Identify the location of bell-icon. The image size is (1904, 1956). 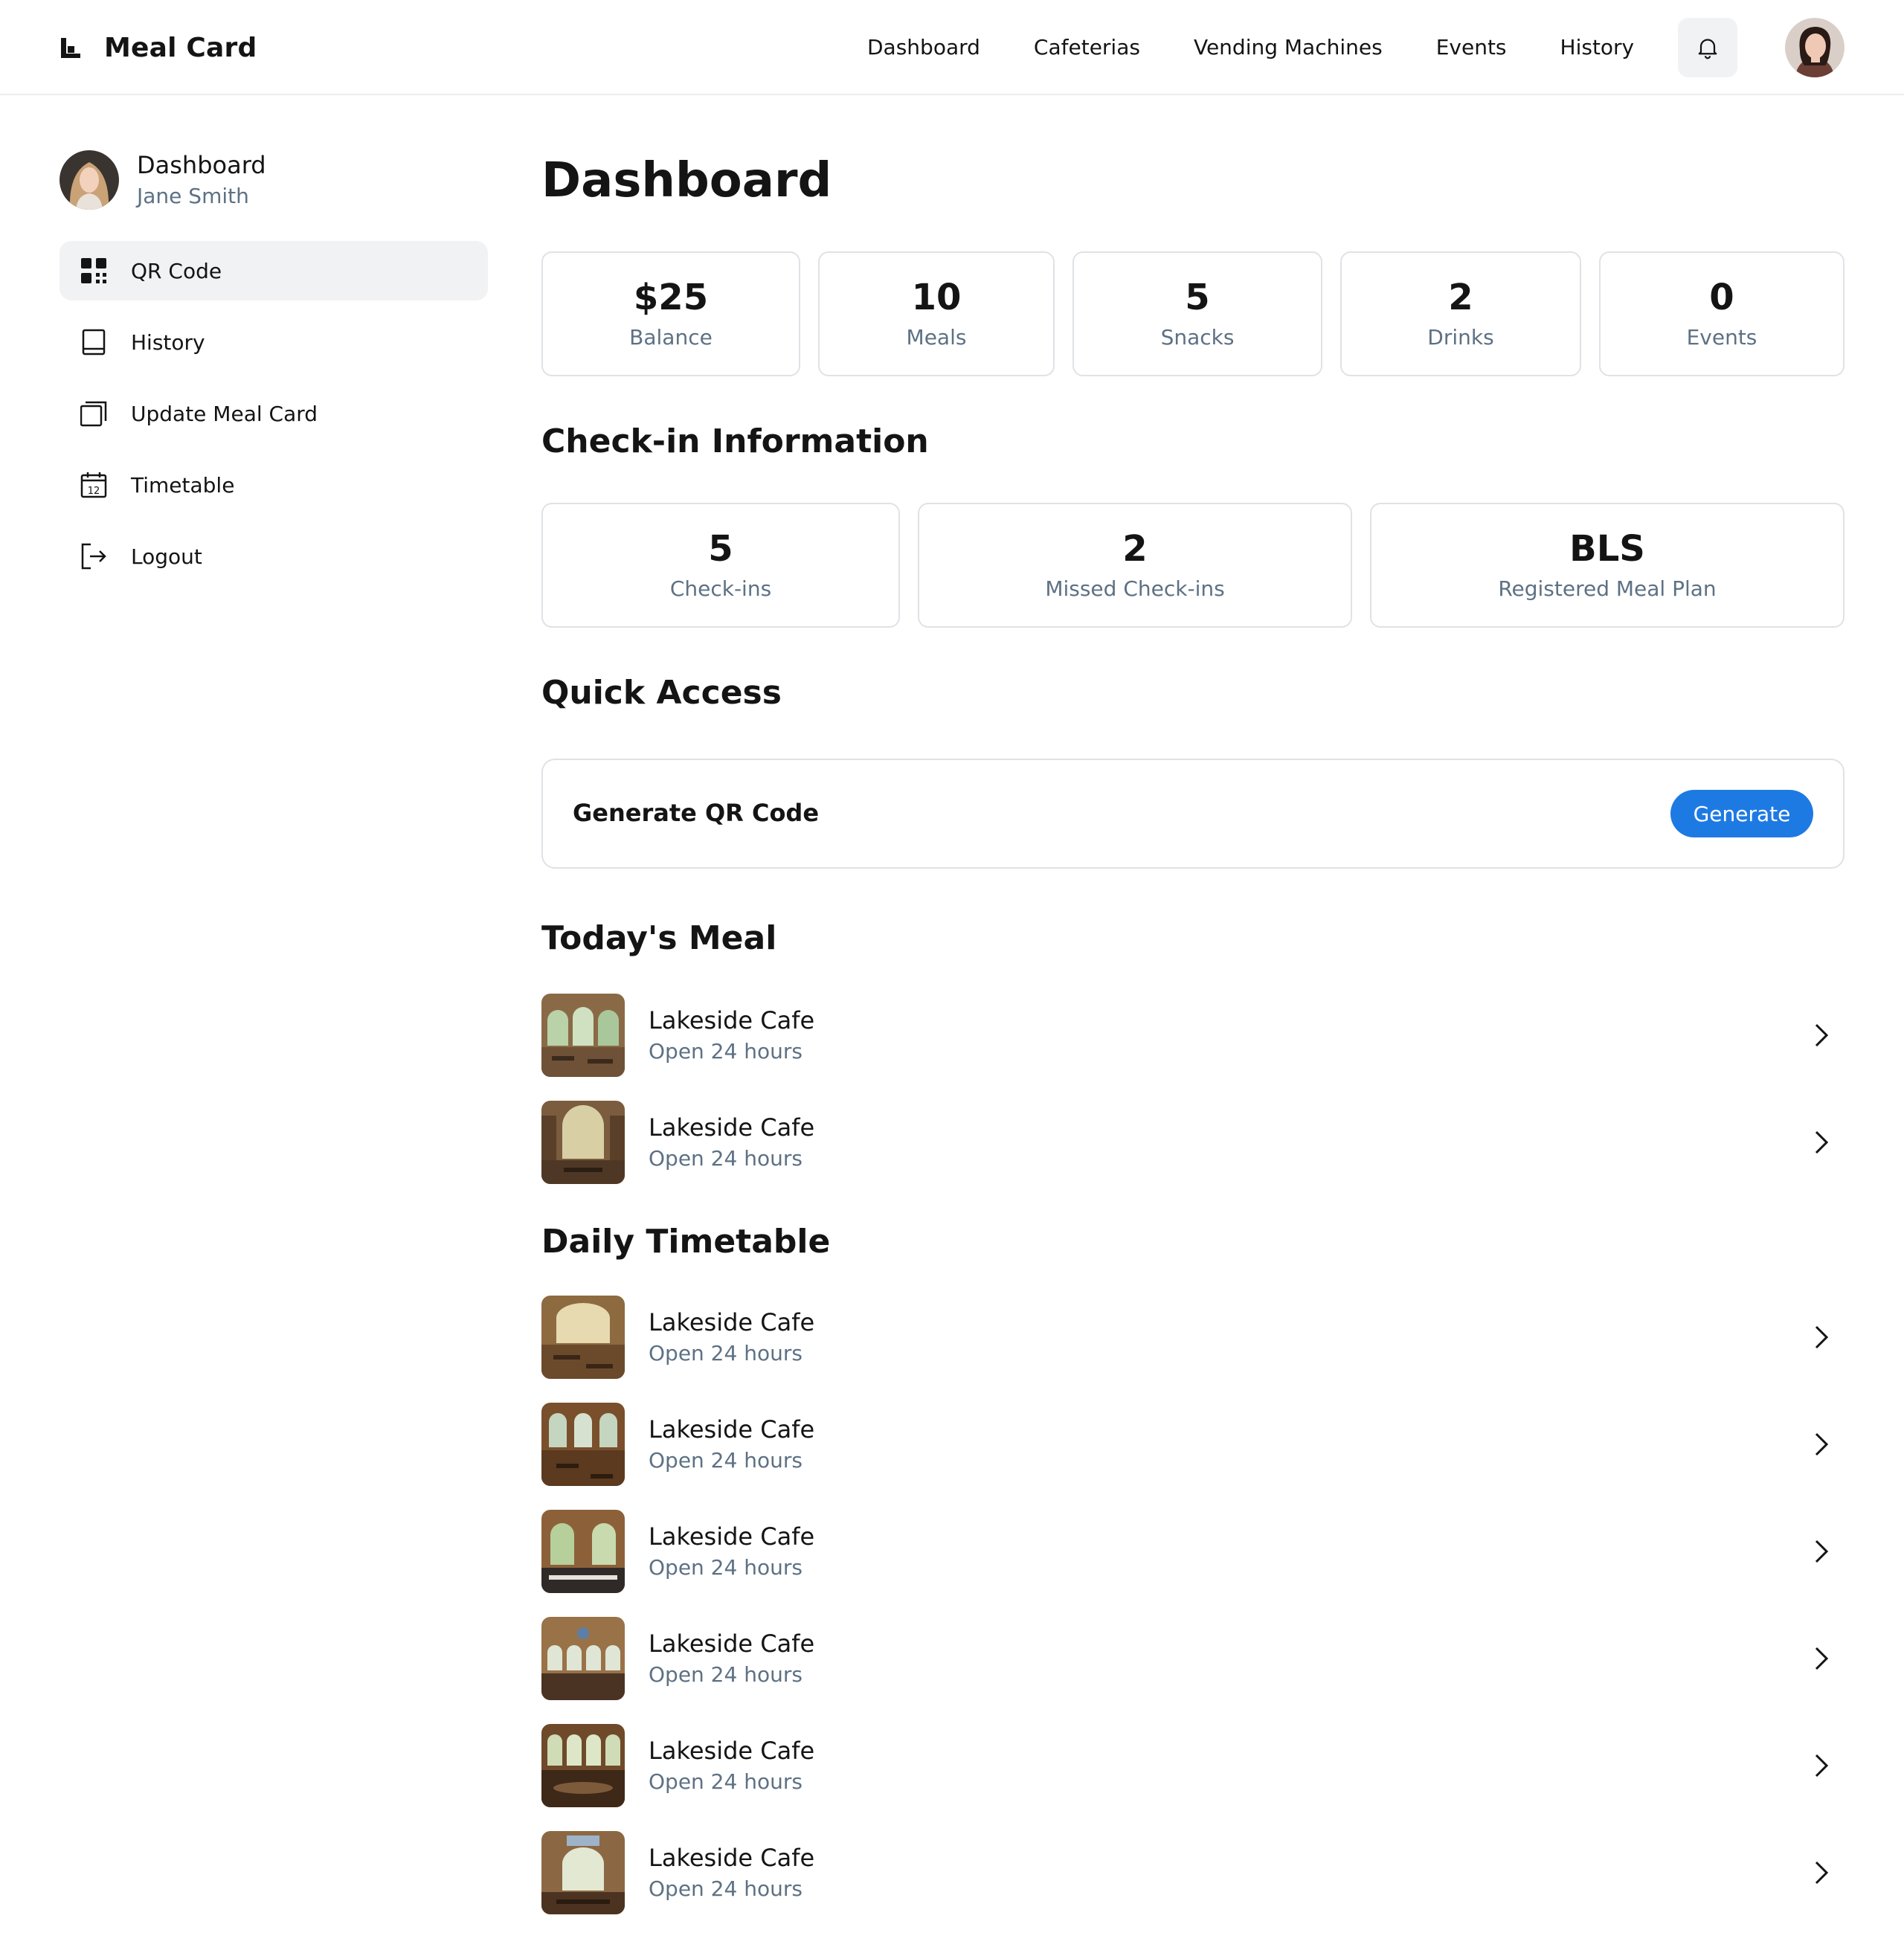
(1708, 49).